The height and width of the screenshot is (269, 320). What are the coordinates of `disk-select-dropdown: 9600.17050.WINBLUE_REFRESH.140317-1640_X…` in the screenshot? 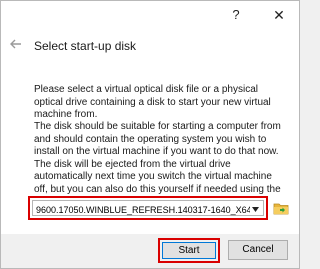 It's located at (148, 208).